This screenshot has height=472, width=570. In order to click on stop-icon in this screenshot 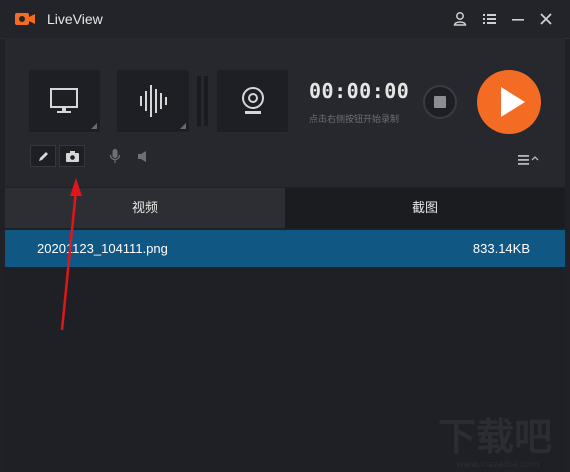, I will do `click(440, 102)`.